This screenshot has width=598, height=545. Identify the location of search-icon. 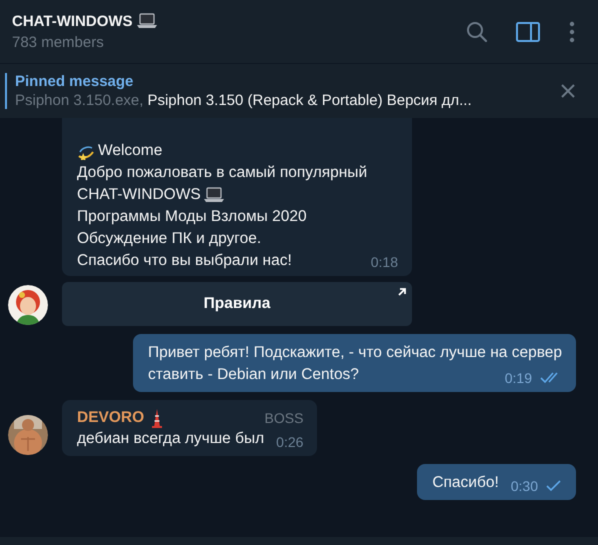
(477, 31).